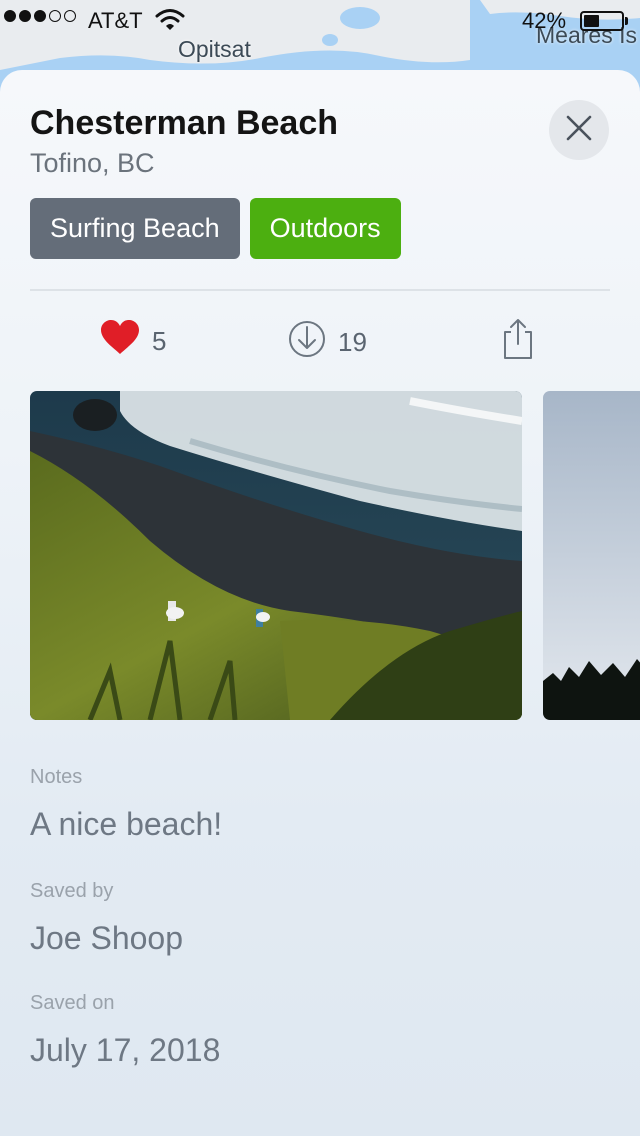 The width and height of the screenshot is (640, 1136). What do you see at coordinates (602, 21) in the screenshot?
I see `battery-icon` at bounding box center [602, 21].